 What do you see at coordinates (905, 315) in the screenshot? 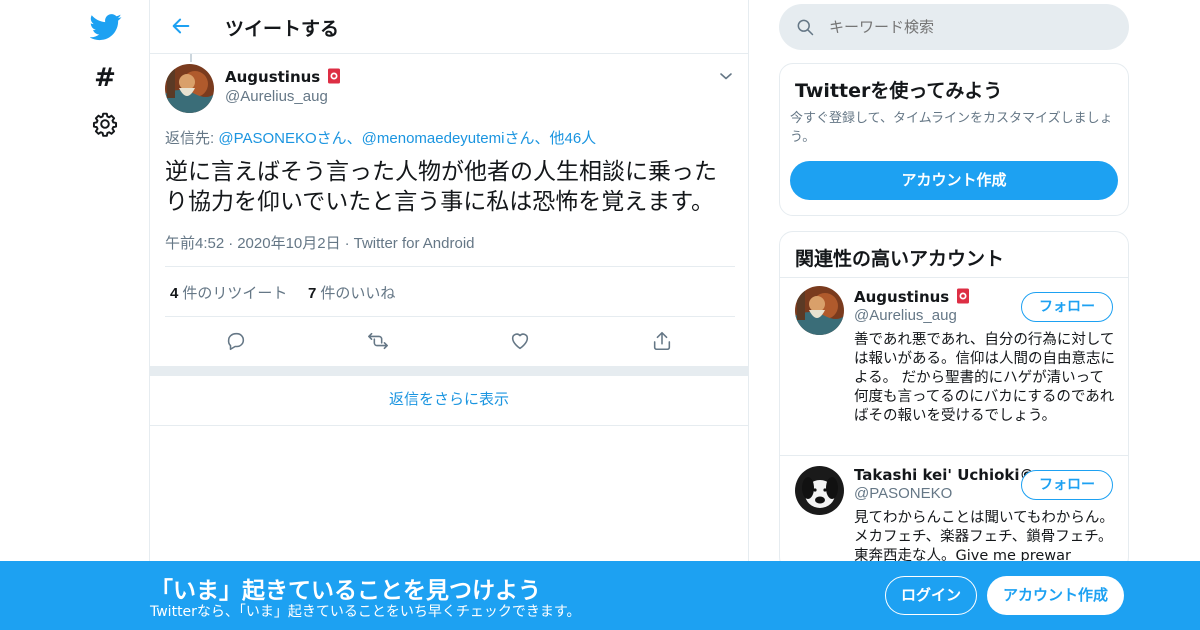
I see `related-account-handle: @Aurelius_aug` at bounding box center [905, 315].